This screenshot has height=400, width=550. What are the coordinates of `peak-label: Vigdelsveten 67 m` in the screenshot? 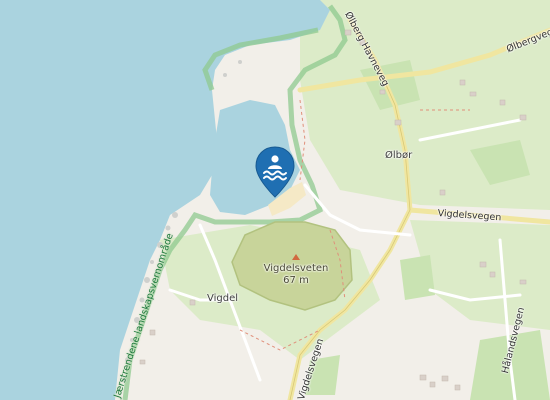 It's located at (296, 275).